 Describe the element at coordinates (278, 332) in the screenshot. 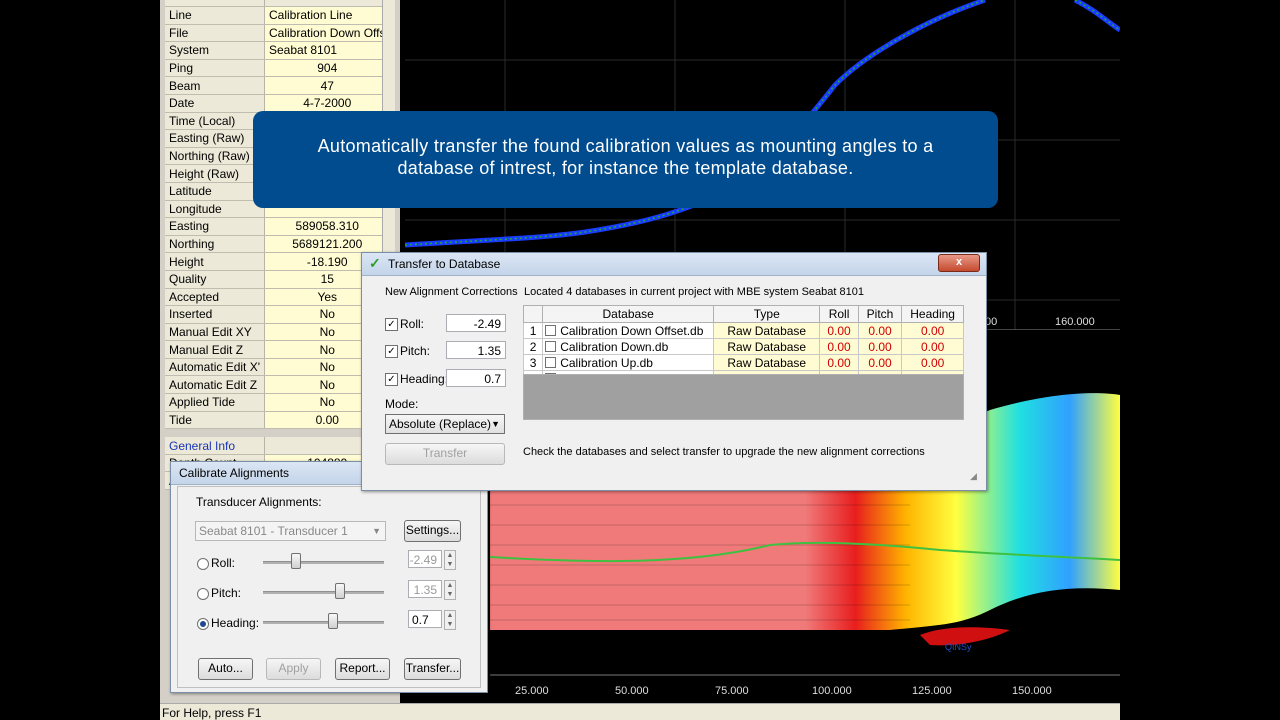

I see `point-info-row: Manual Edit XY No` at that location.